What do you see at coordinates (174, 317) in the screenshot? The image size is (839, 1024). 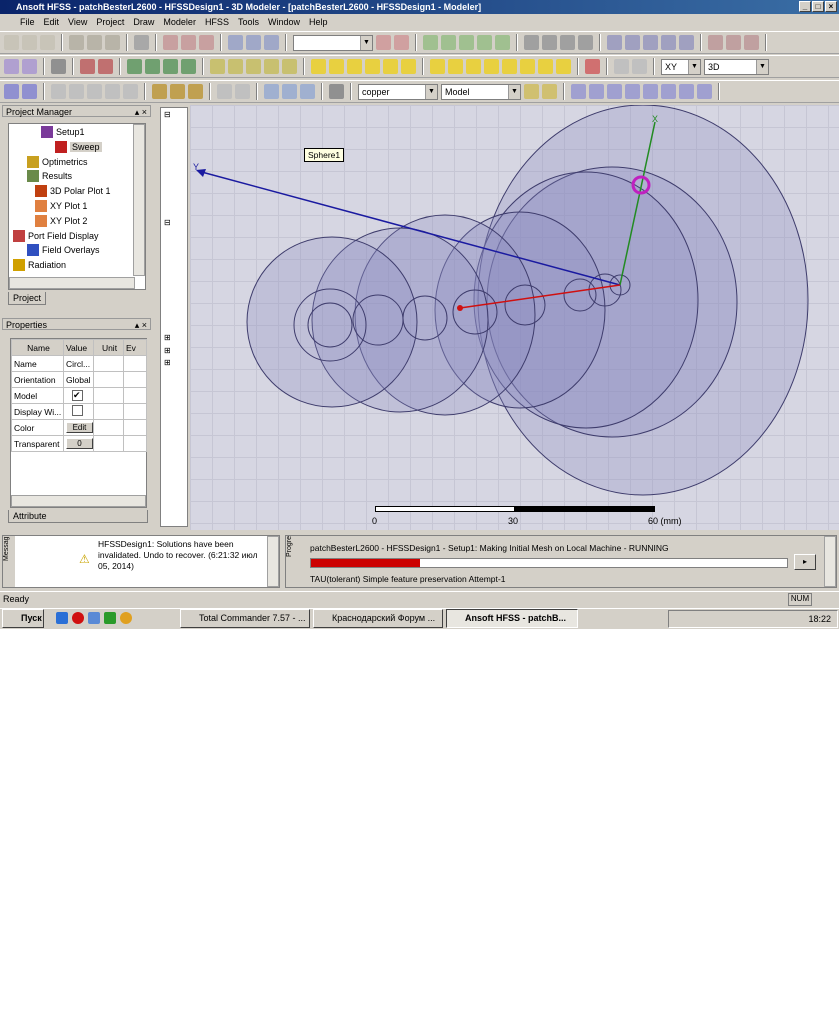 I see `model-tree-strip: ⊟ ⊟ ⊞ ⊞ ⊞` at bounding box center [174, 317].